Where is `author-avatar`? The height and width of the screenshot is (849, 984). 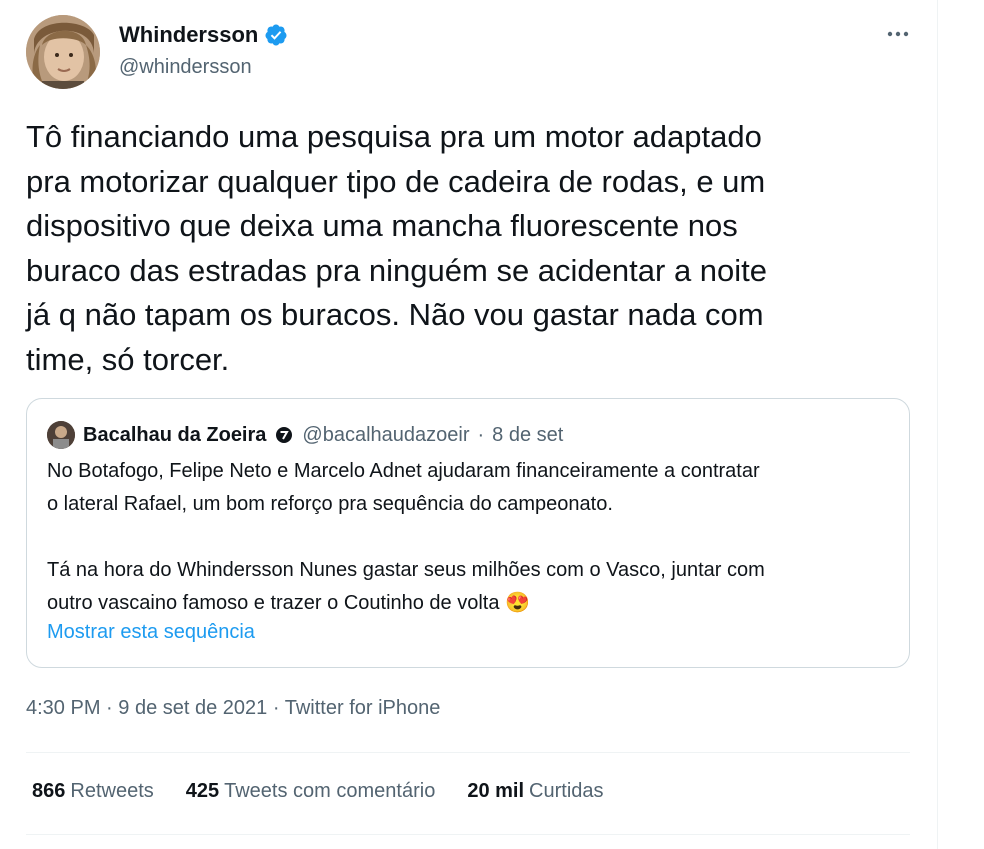
author-avatar is located at coordinates (63, 52).